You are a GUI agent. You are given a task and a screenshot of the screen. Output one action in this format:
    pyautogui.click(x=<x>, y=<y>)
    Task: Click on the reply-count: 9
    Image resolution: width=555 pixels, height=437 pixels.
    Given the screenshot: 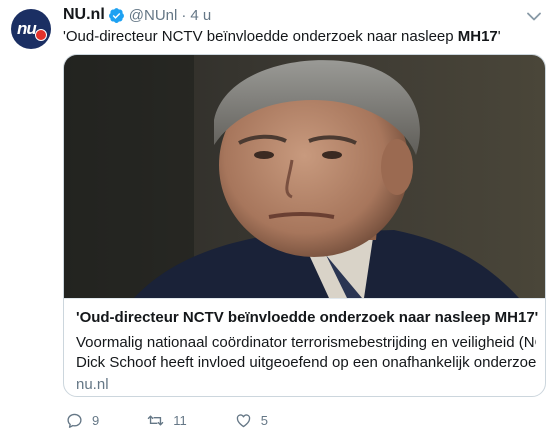 What is the action you would take?
    pyautogui.click(x=96, y=420)
    